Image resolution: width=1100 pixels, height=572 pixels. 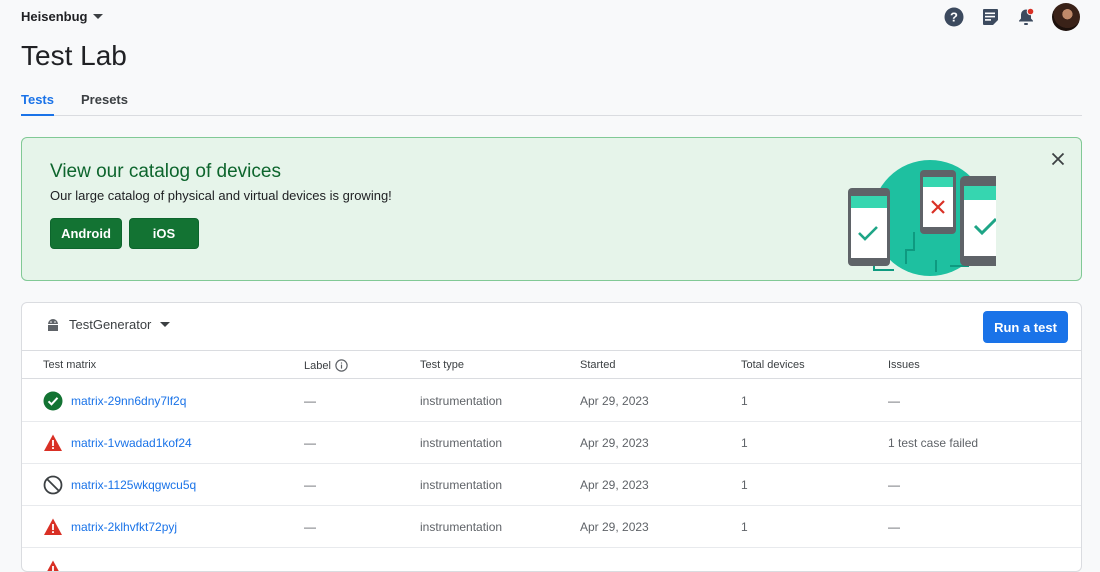 What do you see at coordinates (1058, 159) in the screenshot?
I see `close-icon` at bounding box center [1058, 159].